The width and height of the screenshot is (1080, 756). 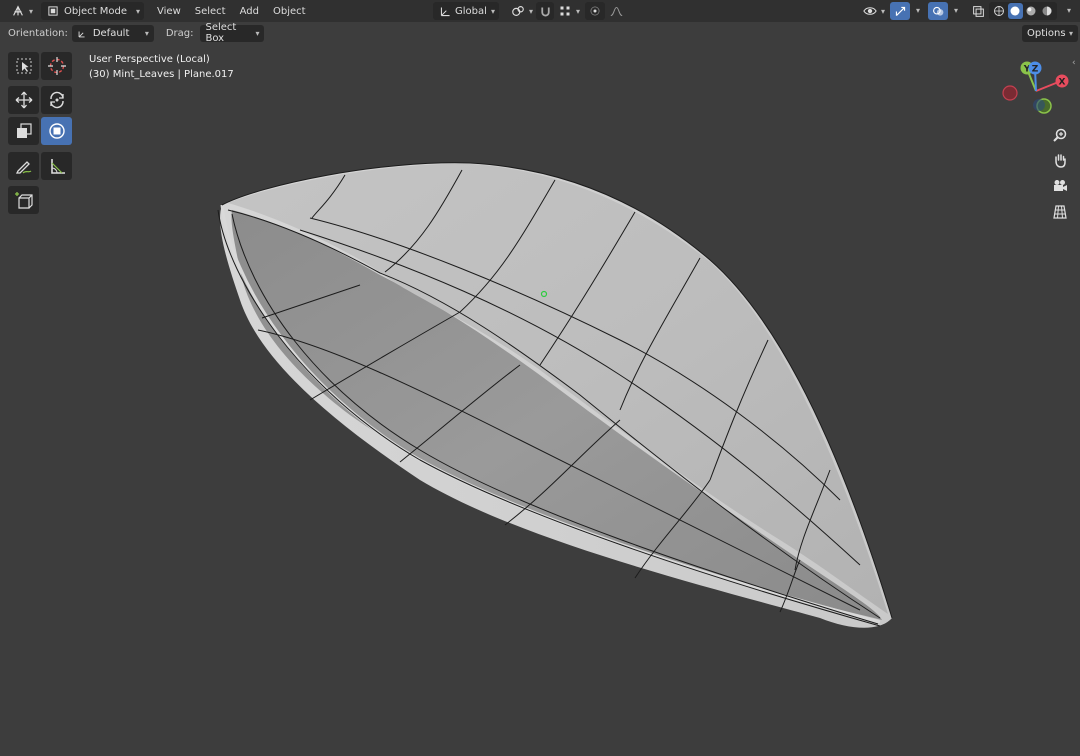 What do you see at coordinates (1010, 93) in the screenshot?
I see `gizmo-neg-x` at bounding box center [1010, 93].